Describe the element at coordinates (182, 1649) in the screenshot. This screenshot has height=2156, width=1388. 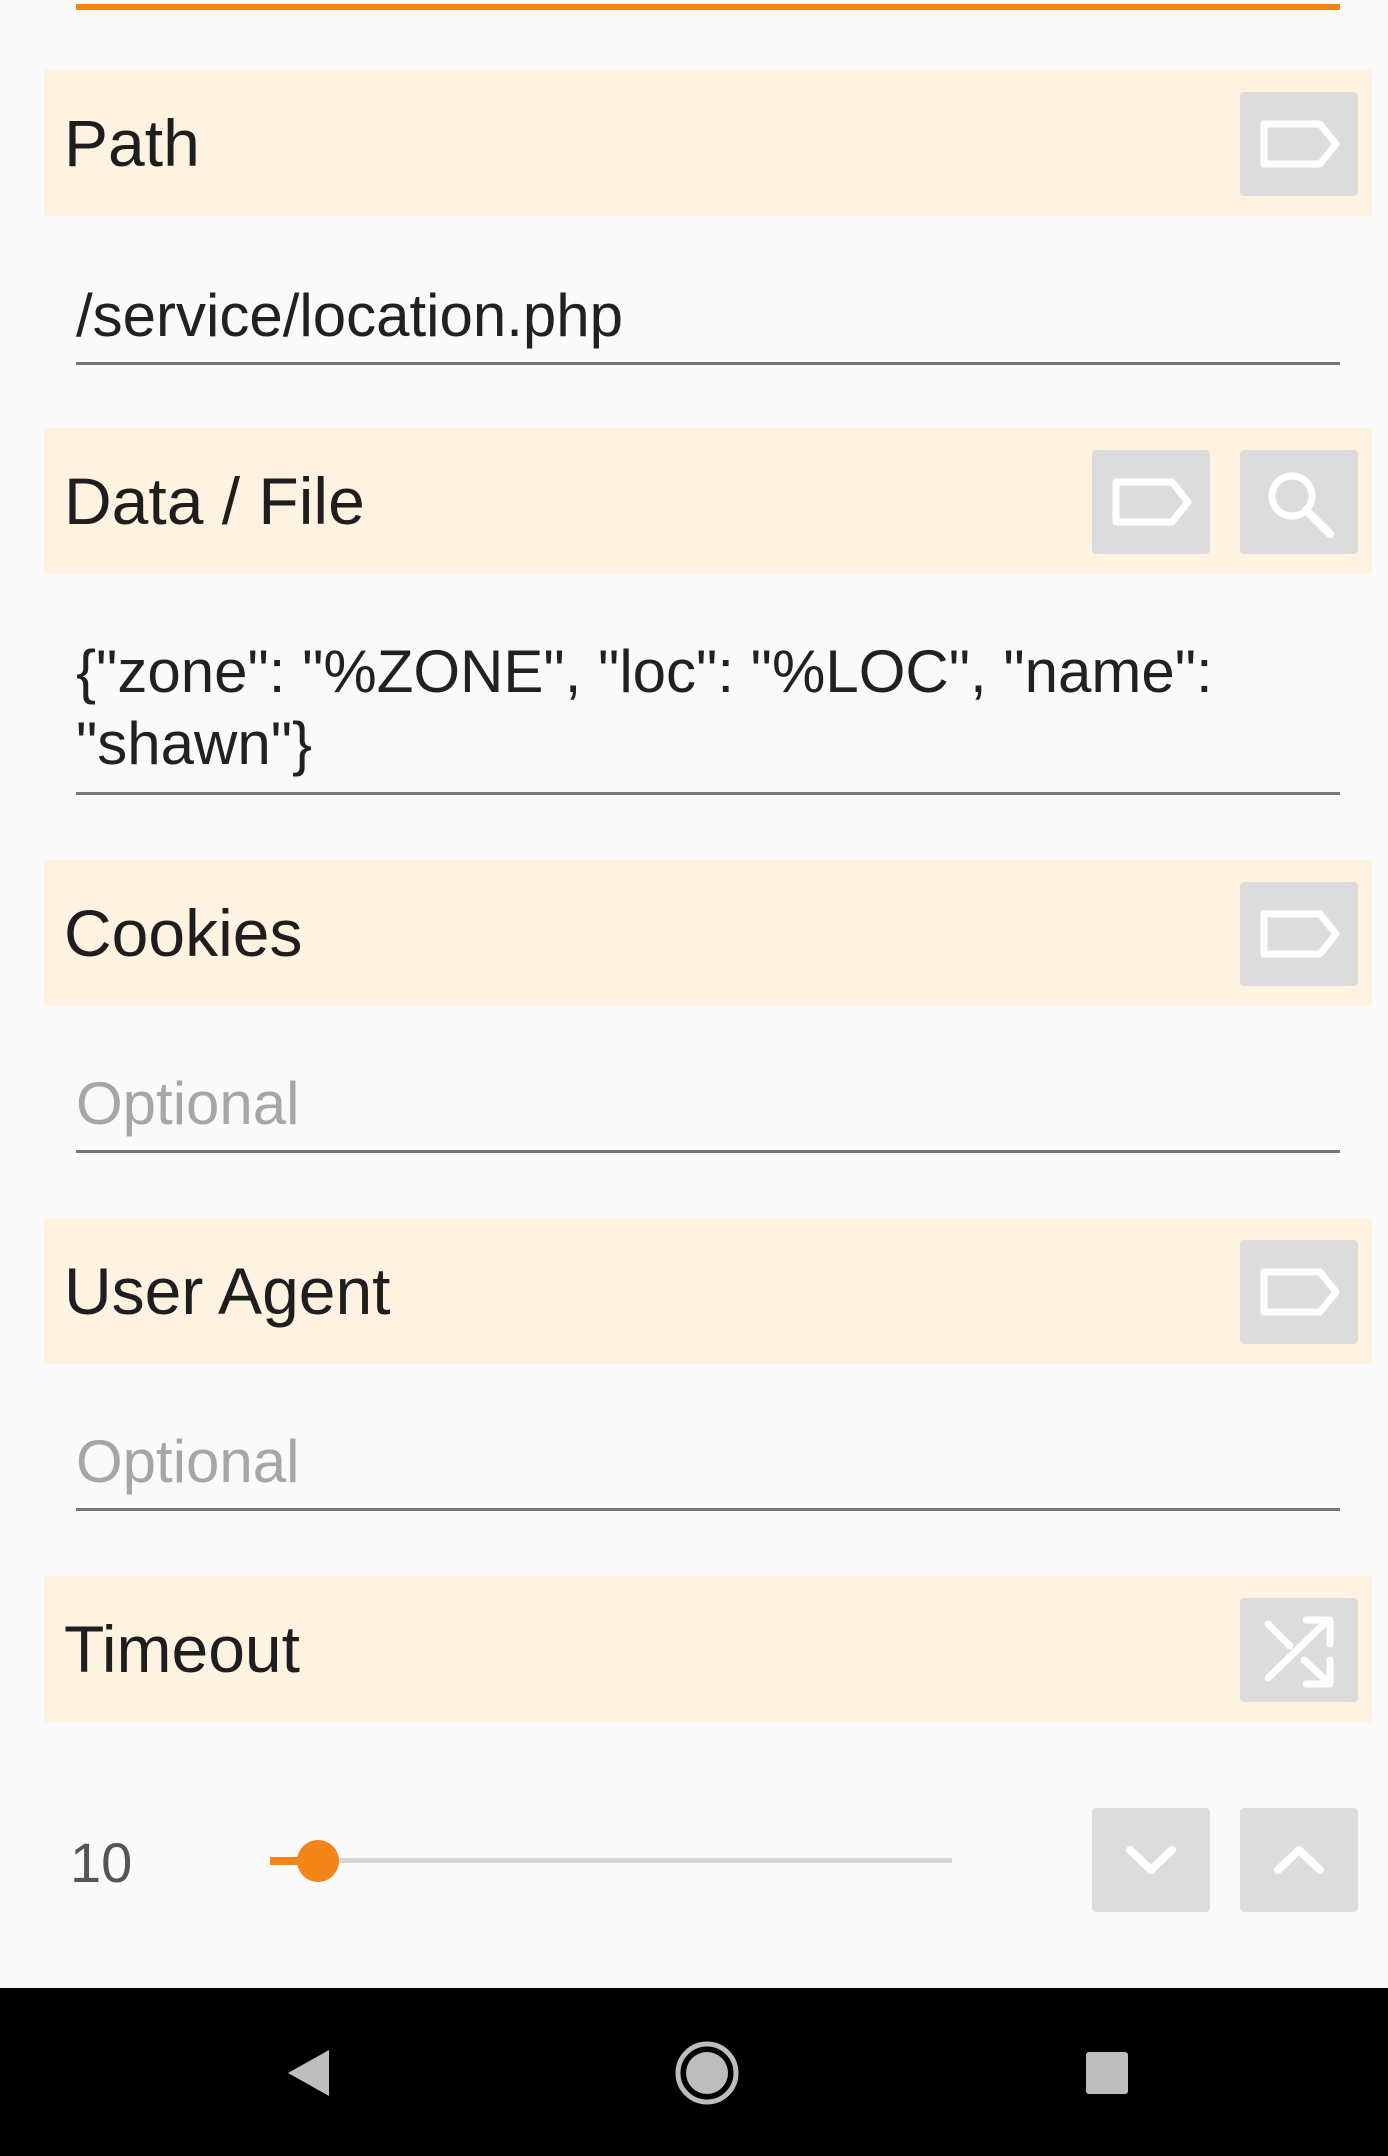
I see `timeout-title: Timeout` at that location.